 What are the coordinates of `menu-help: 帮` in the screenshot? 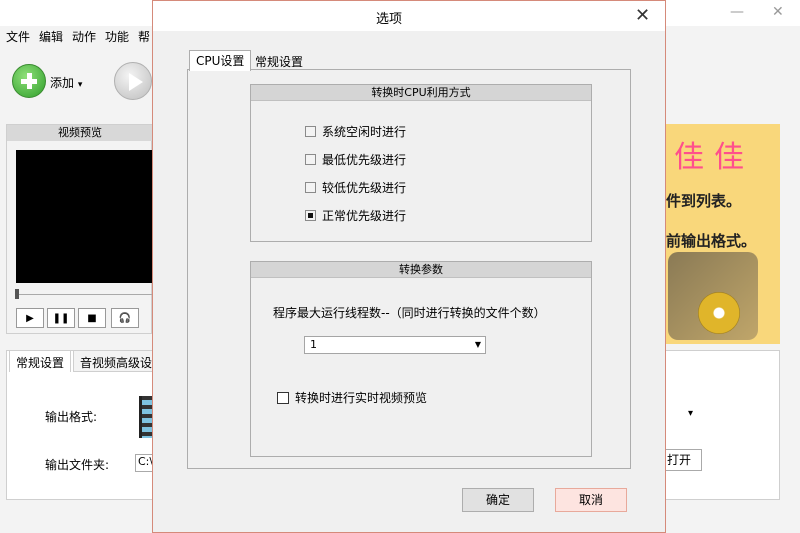 It's located at (144, 36).